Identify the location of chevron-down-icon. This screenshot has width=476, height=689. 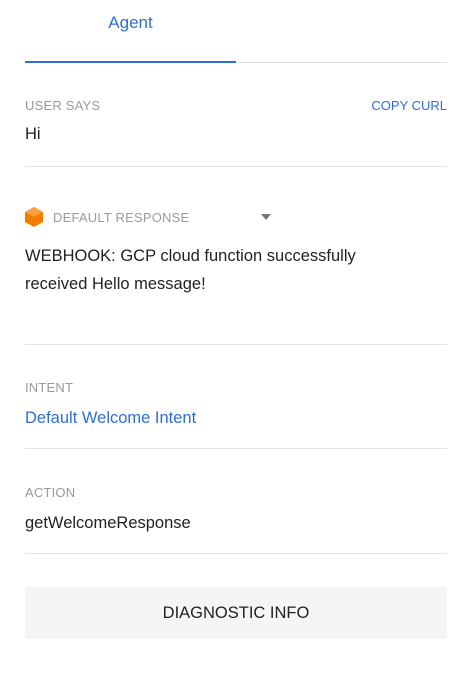
(266, 217).